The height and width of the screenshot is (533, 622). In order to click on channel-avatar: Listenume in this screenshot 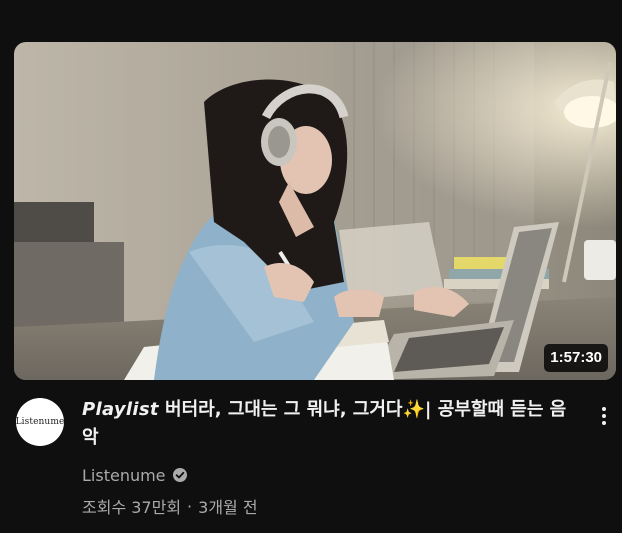, I will do `click(40, 422)`.